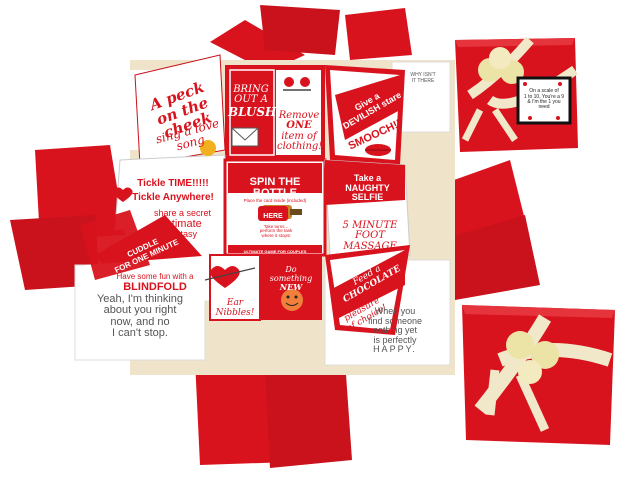 Image resolution: width=640 pixels, height=480 pixels. What do you see at coordinates (235, 308) in the screenshot?
I see `card-ear-text: Ear Nibbles!` at bounding box center [235, 308].